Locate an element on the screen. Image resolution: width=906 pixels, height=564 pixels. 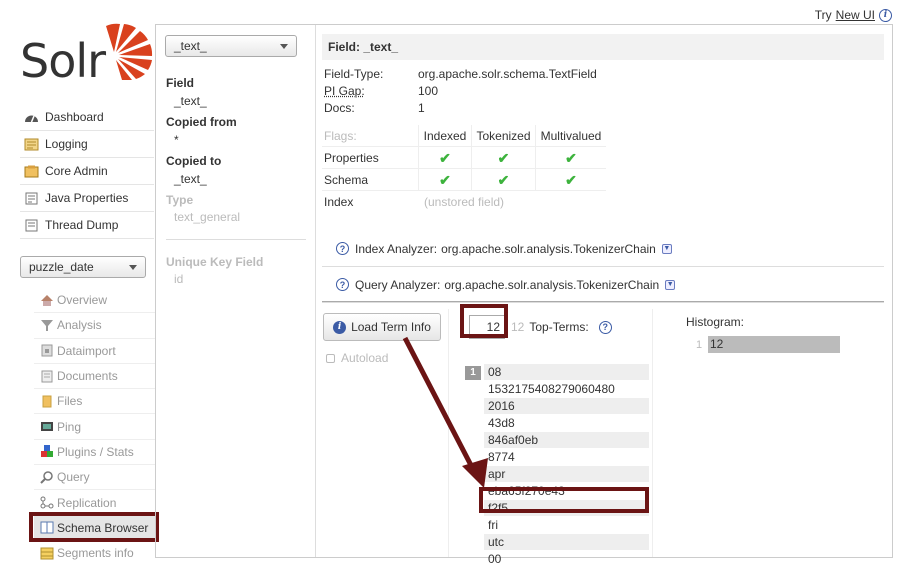
autoload-checkbox: Autoload is located at coordinates (357, 358).